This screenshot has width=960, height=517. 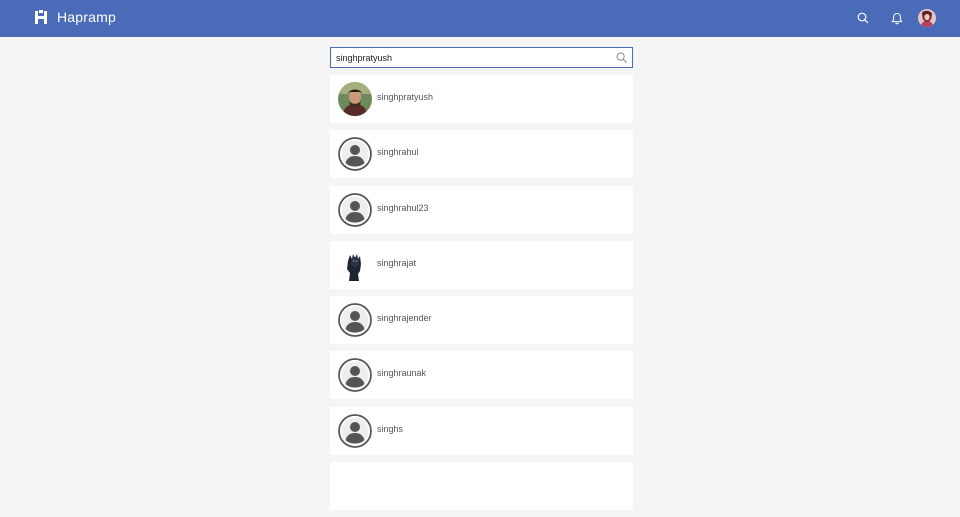 What do you see at coordinates (390, 429) in the screenshot?
I see `username: singhs` at bounding box center [390, 429].